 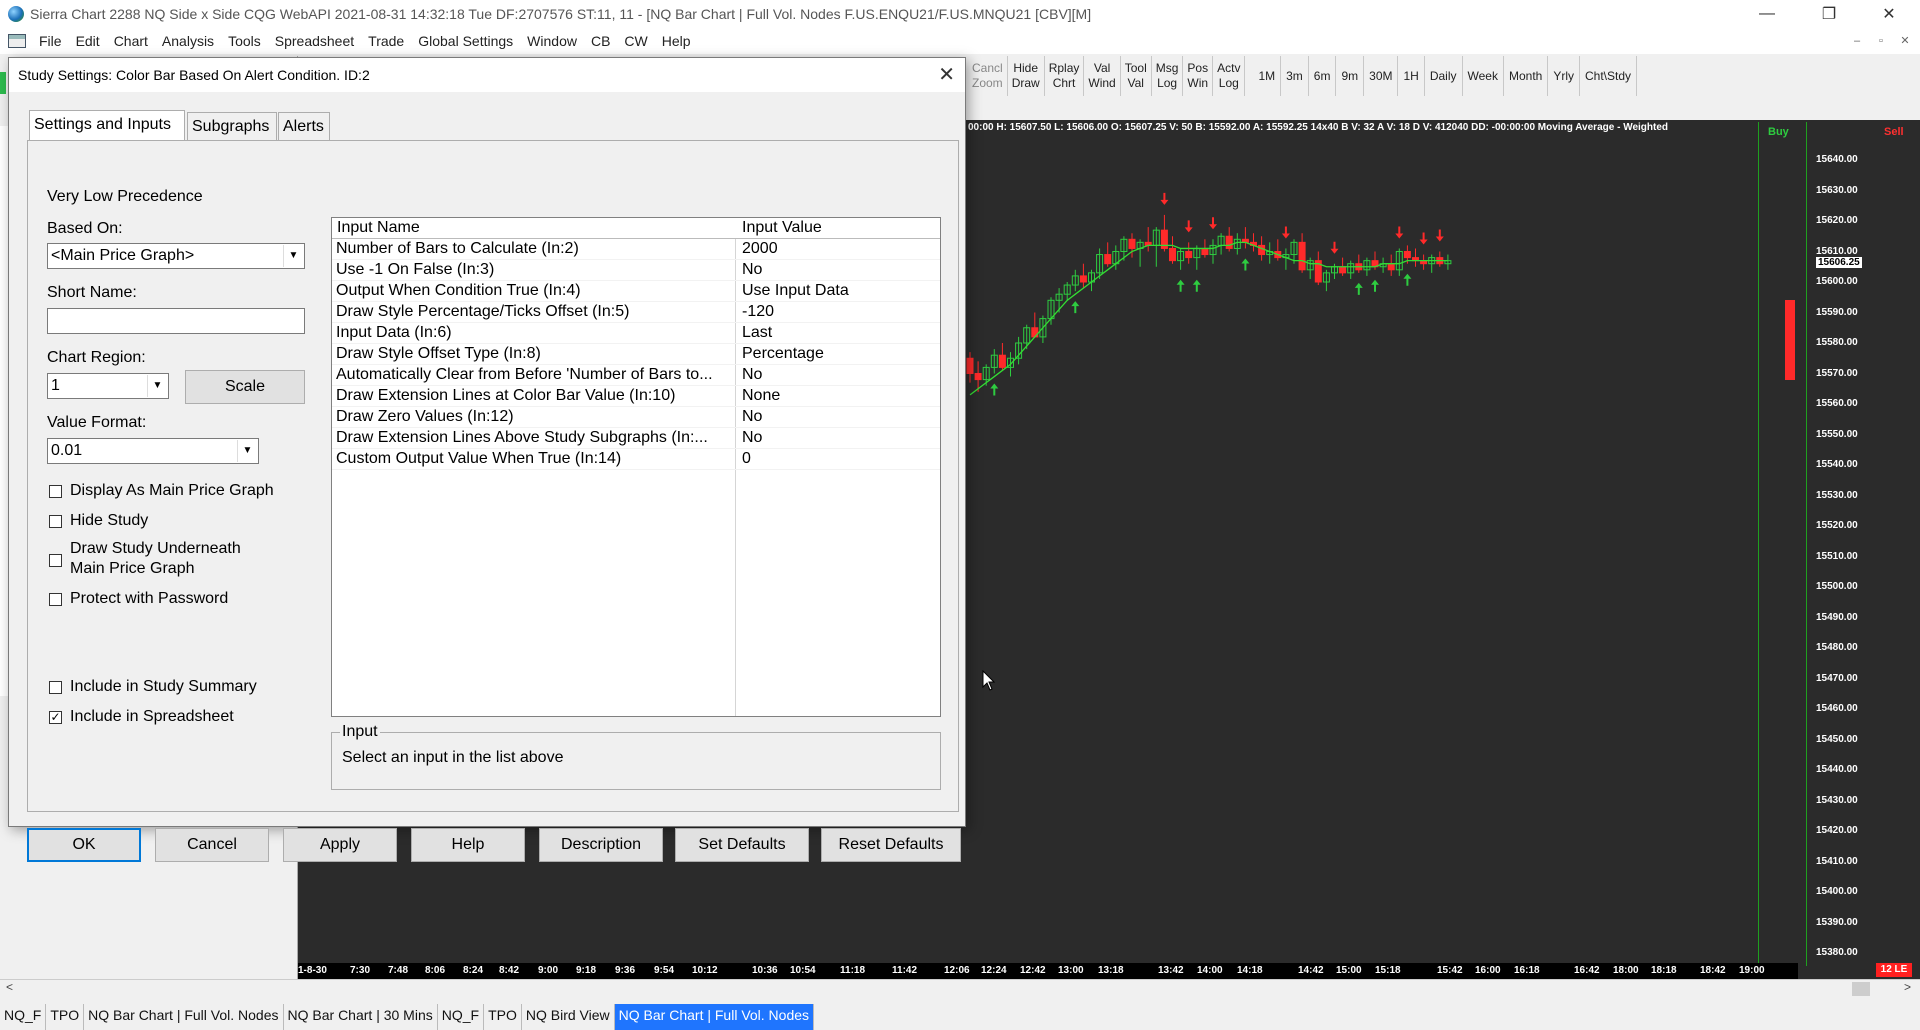 I want to click on scroll-right-icon: >, so click(x=1907, y=987).